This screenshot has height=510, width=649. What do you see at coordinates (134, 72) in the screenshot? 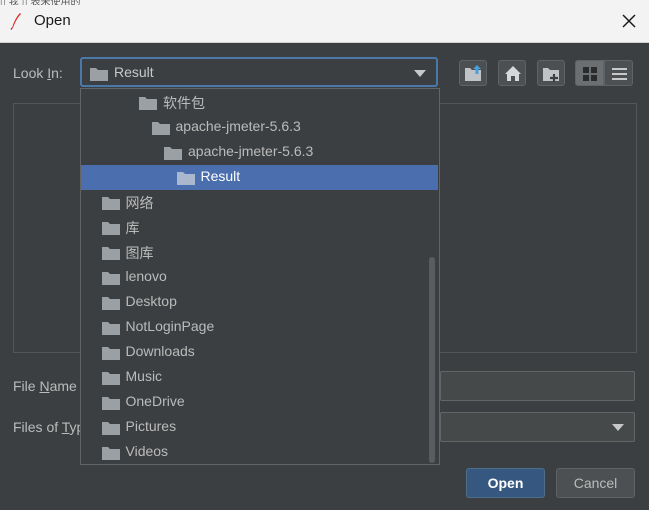
I see `look-in-value: Result` at bounding box center [134, 72].